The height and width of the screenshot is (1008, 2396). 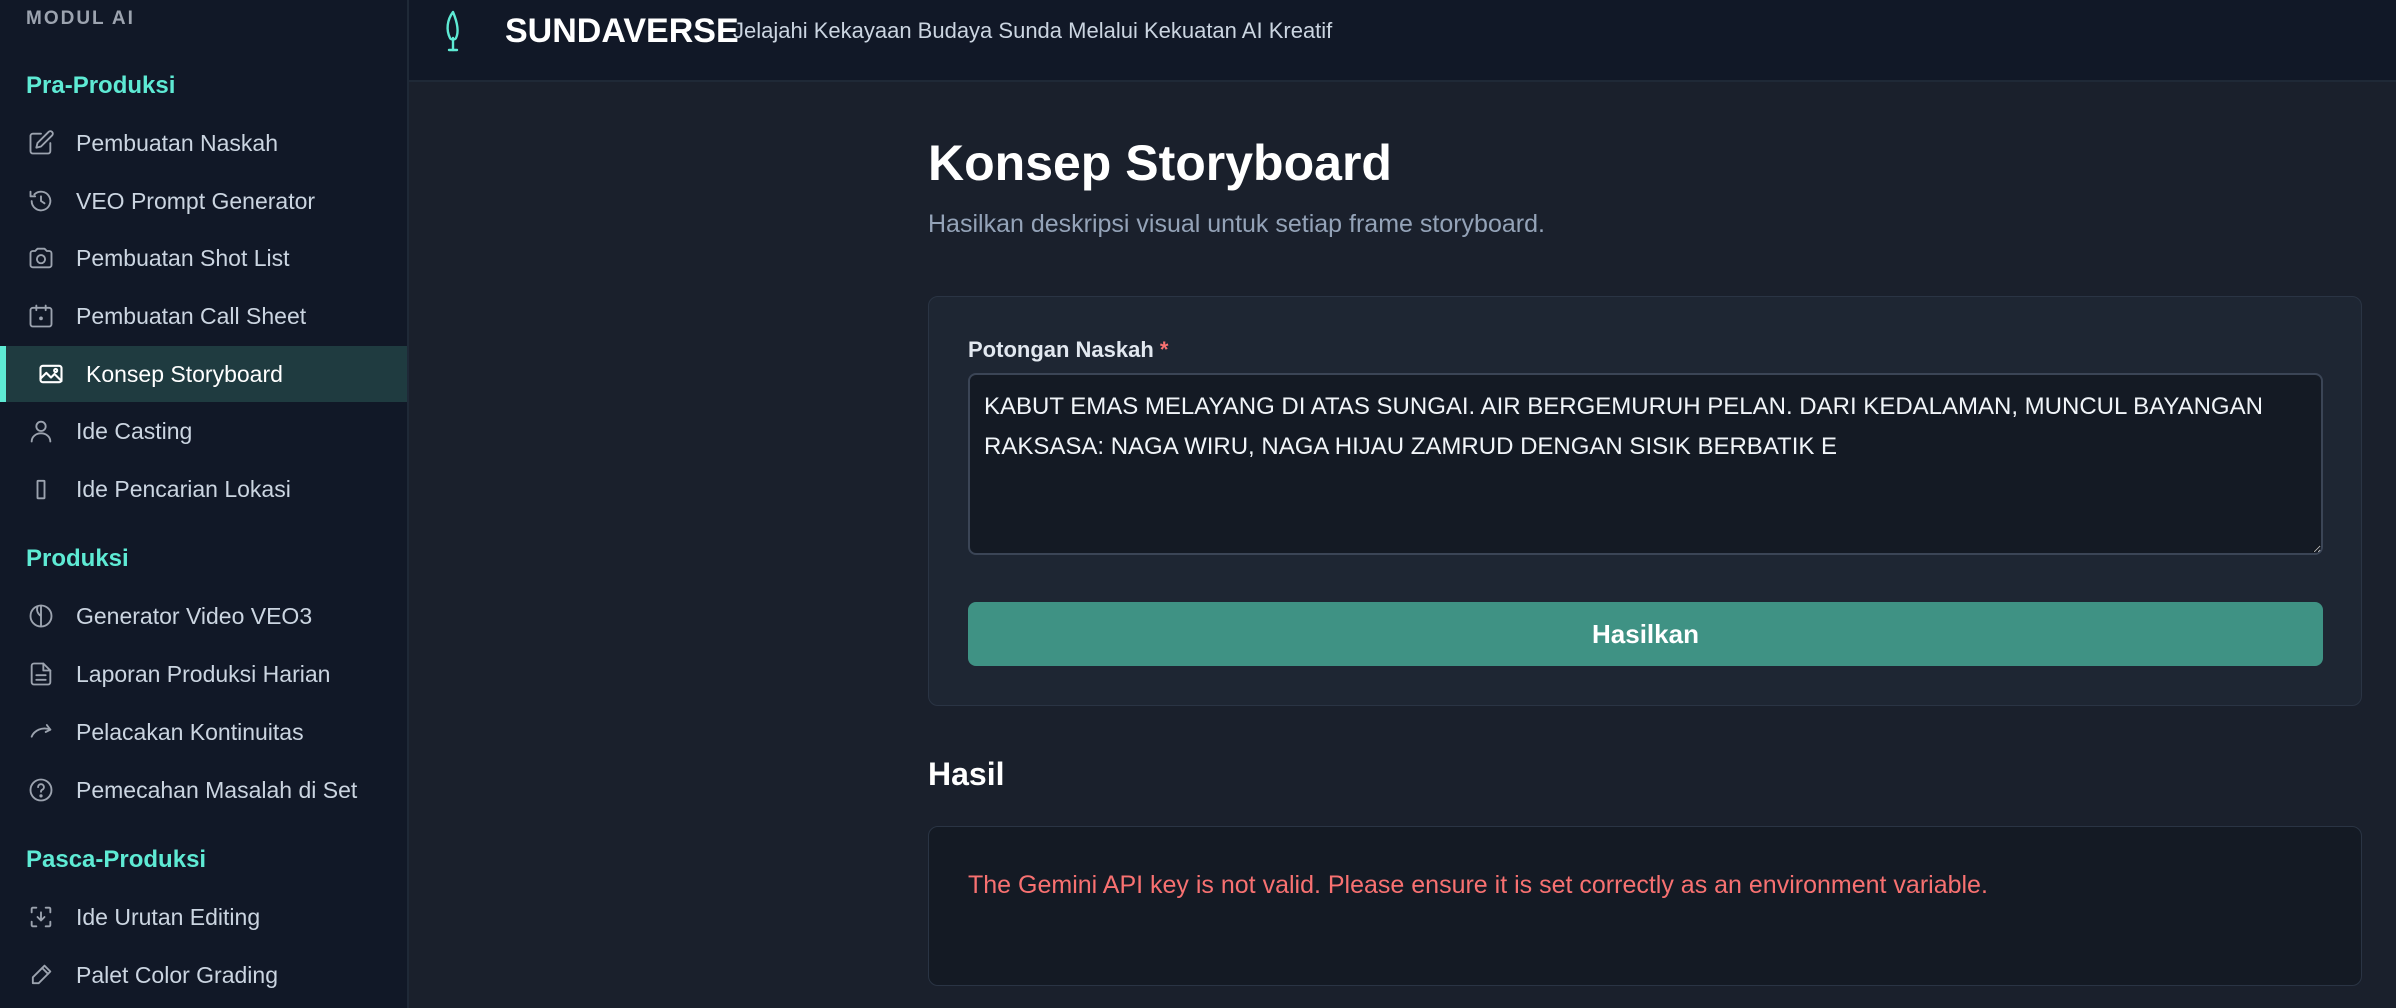 I want to click on document-icon, so click(x=41, y=674).